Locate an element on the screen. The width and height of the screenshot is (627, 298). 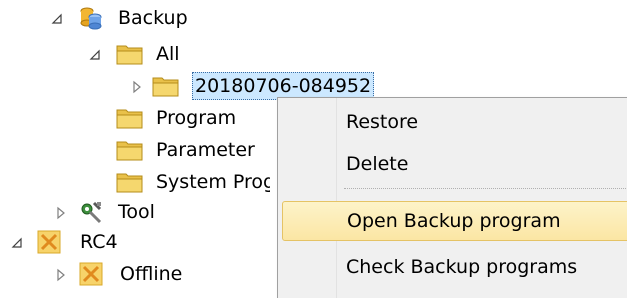
tree-node-backup: Backup is located at coordinates (100, 18).